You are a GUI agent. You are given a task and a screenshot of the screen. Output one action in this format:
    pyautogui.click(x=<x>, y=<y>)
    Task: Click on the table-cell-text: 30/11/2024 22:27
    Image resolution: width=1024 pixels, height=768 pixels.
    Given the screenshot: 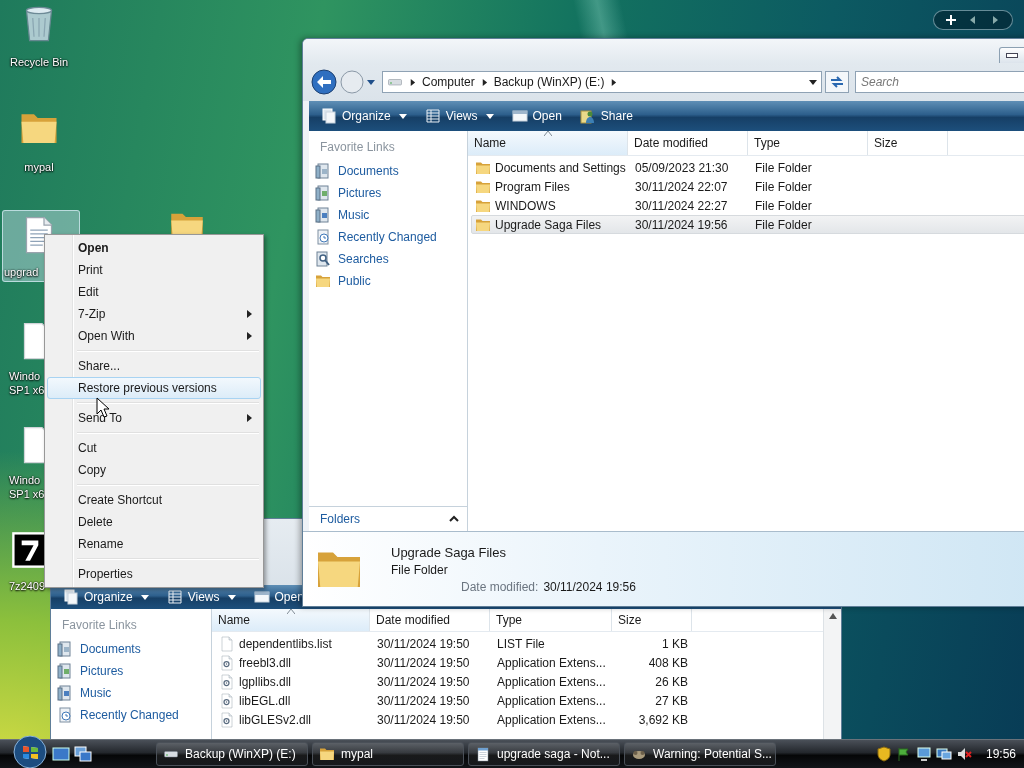 What is the action you would take?
    pyautogui.click(x=681, y=205)
    